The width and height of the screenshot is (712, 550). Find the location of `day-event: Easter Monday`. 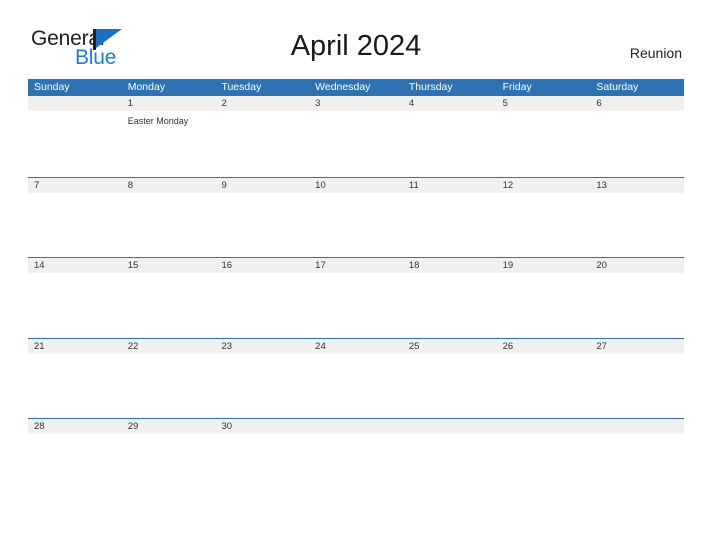

day-event: Easter Monday is located at coordinates (158, 121).